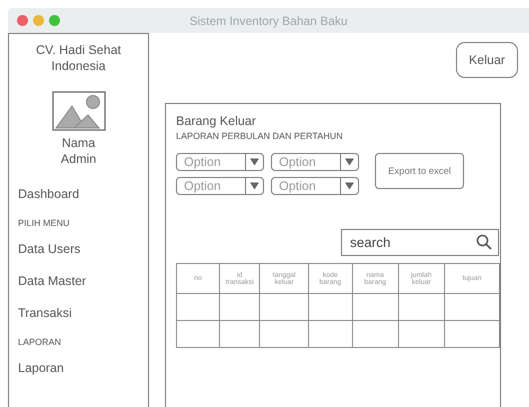  I want to click on panel-title: Barang Keluar, so click(216, 121).